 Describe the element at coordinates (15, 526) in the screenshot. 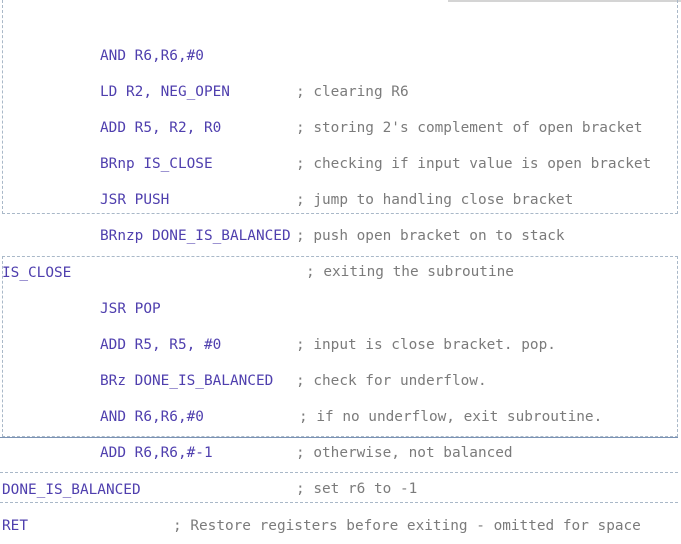

I see `ret-instruction: RET` at that location.